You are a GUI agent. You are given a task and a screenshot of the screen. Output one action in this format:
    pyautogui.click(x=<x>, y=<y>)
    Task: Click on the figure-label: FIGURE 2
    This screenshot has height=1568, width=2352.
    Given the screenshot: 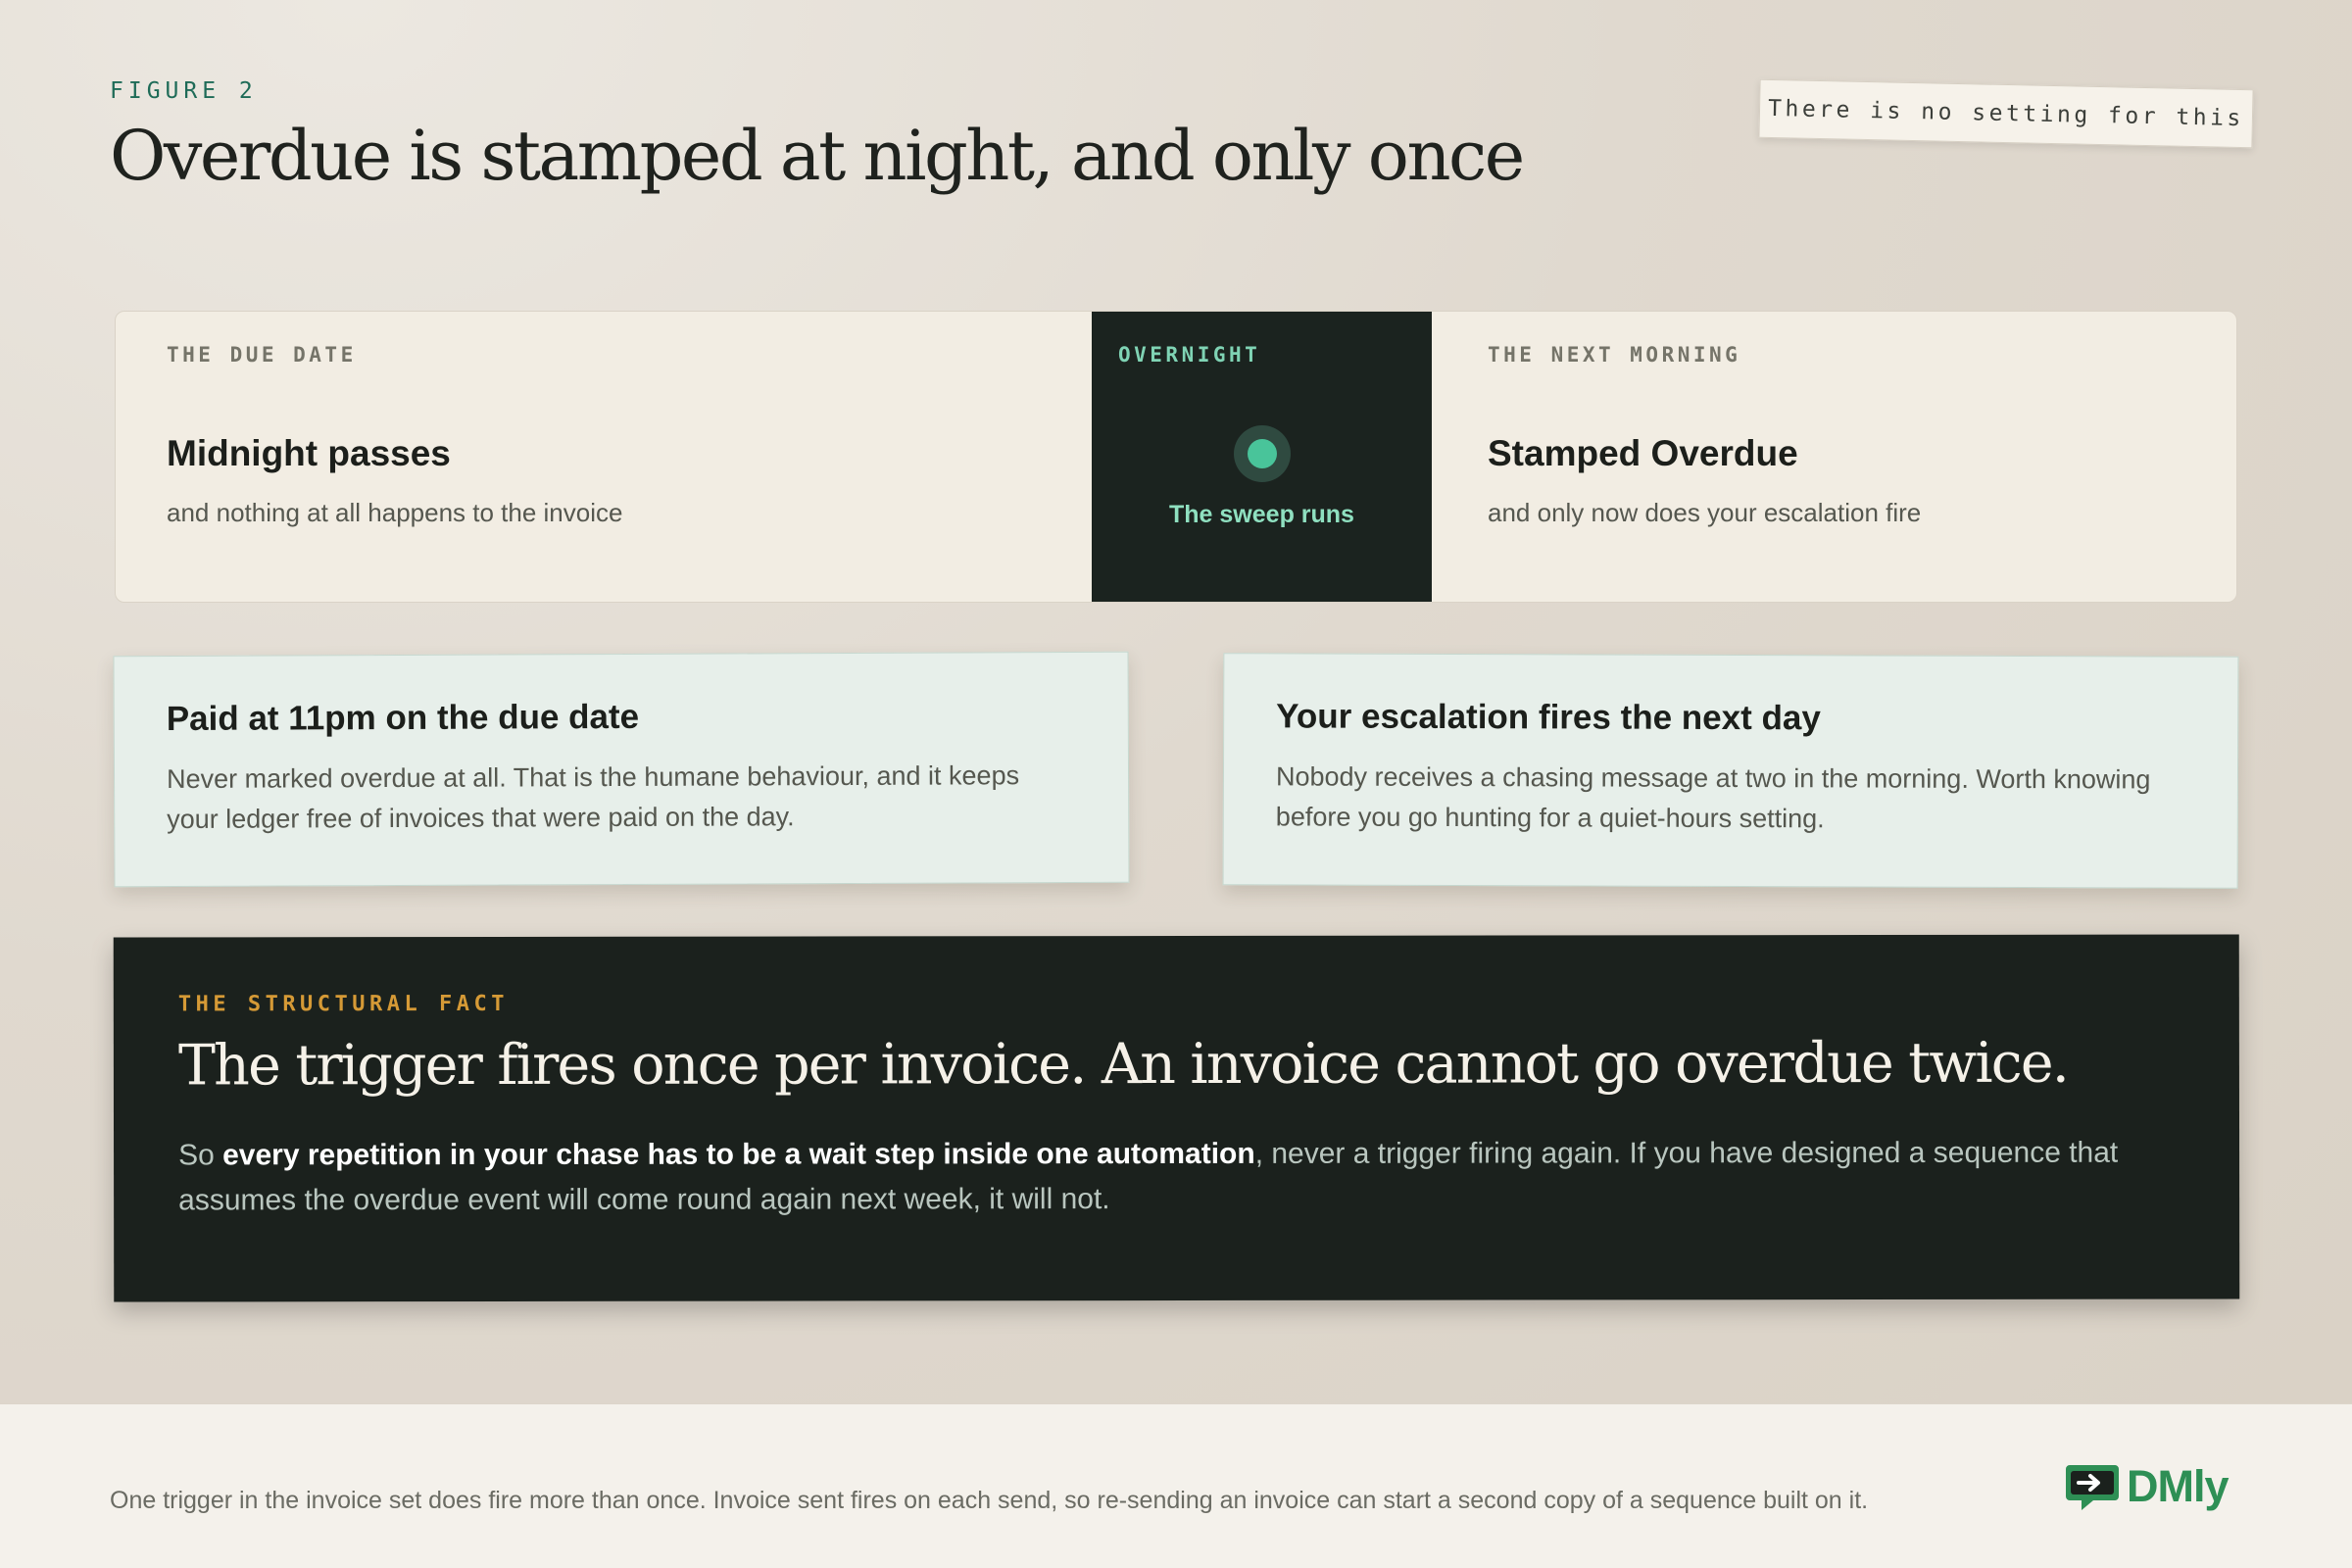 What is the action you would take?
    pyautogui.click(x=184, y=91)
    